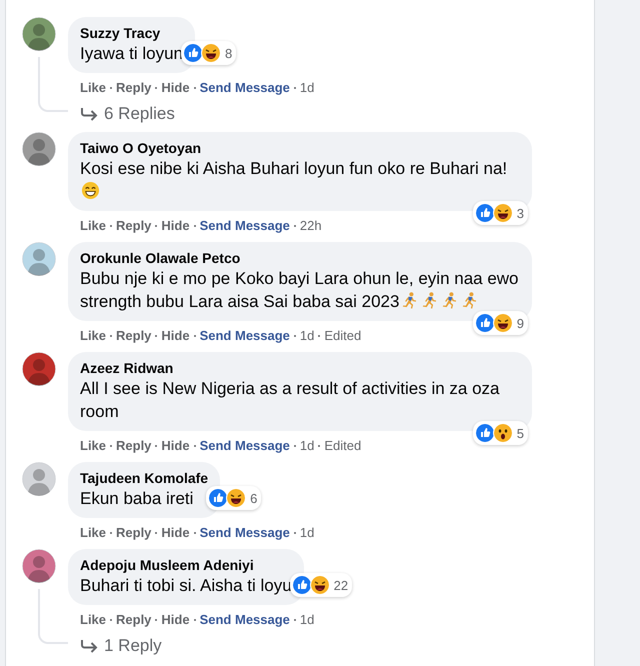 Image resolution: width=640 pixels, height=666 pixels. Describe the element at coordinates (300, 290) in the screenshot. I see `comment-text: Bubu nje ki e mo pe Koko bayi Lara ohun le, eyin naa ewo strength bubu Lara aisa Sai baba sai 2023` at that location.